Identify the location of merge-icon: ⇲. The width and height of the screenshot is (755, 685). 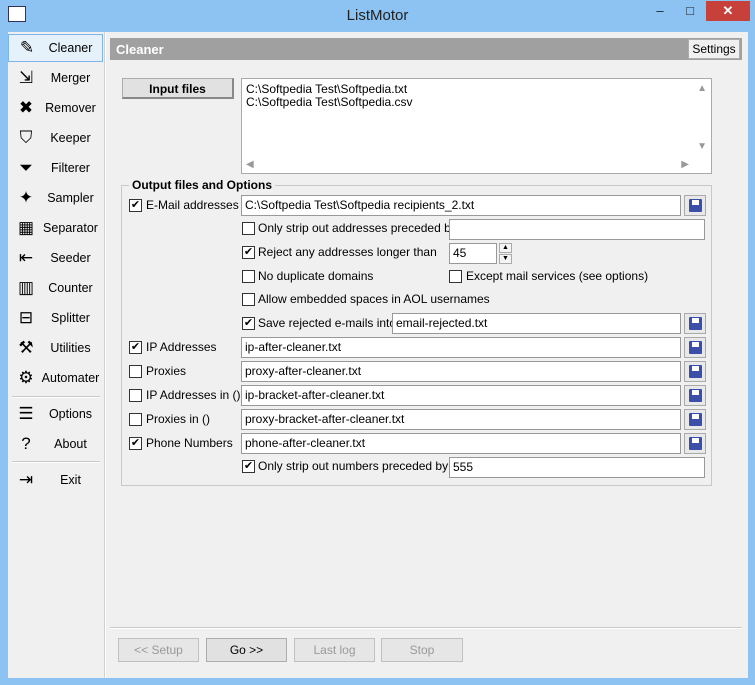
(26, 77).